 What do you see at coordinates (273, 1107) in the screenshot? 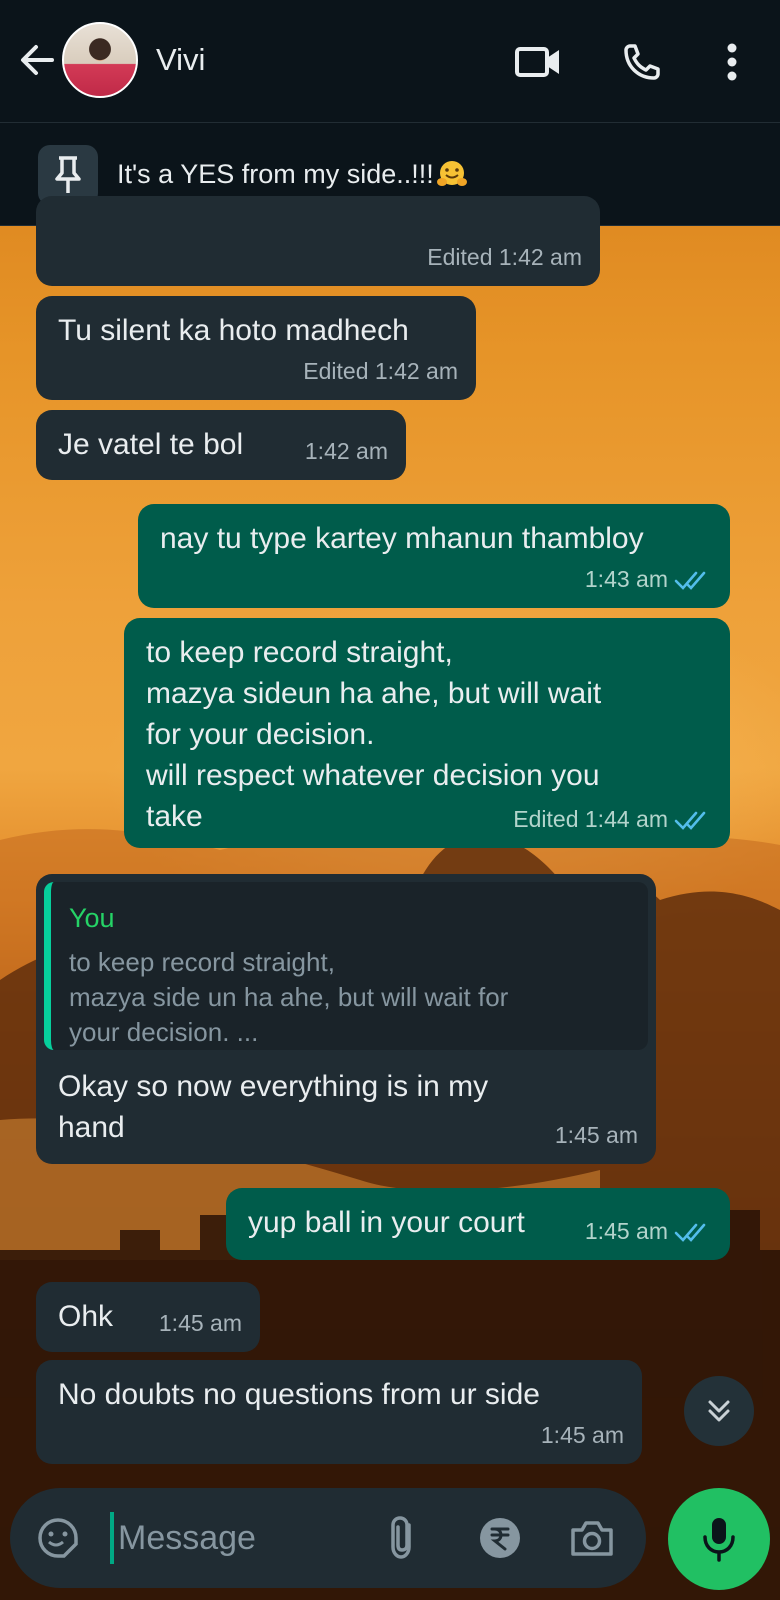
I see `message-text: Okay so now everything is in my hand` at bounding box center [273, 1107].